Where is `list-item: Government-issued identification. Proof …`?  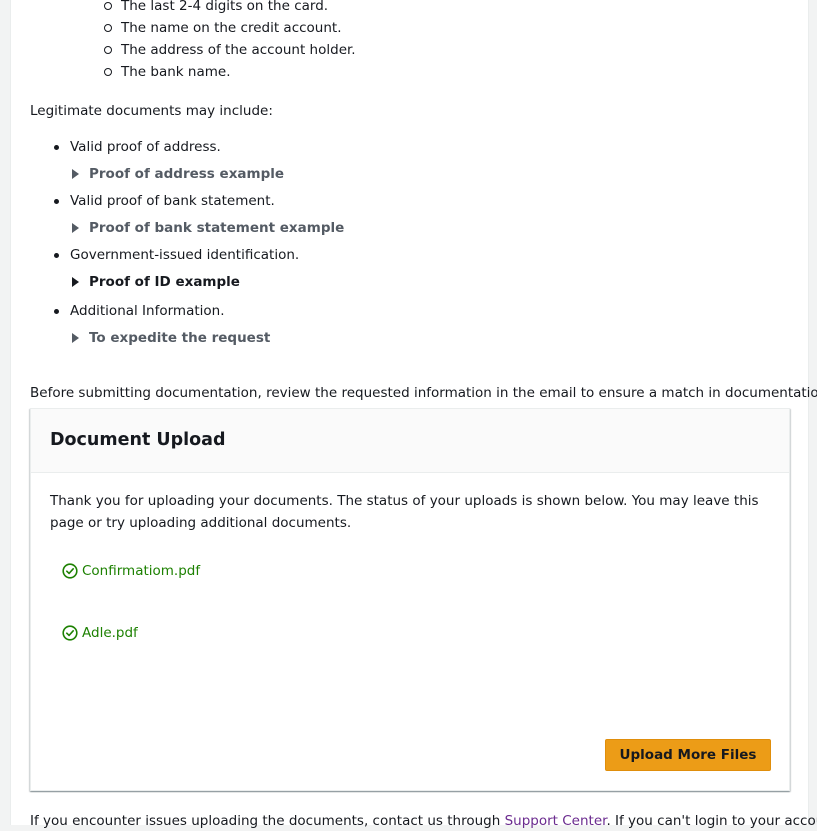 list-item: Government-issued identification. Proof … is located at coordinates (197, 269).